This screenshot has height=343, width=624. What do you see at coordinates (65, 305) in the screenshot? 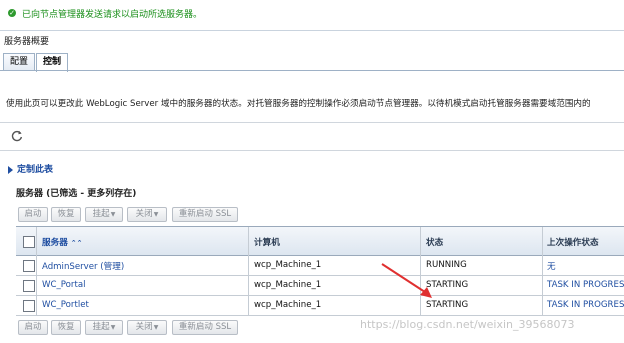
I see `server-link: WC_Portlet` at bounding box center [65, 305].